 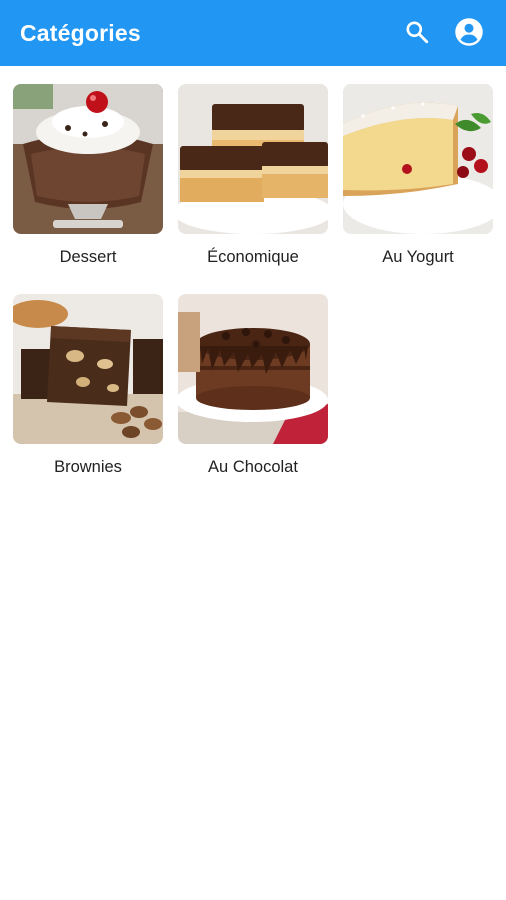 What do you see at coordinates (88, 467) in the screenshot?
I see `category-label: Brownies` at bounding box center [88, 467].